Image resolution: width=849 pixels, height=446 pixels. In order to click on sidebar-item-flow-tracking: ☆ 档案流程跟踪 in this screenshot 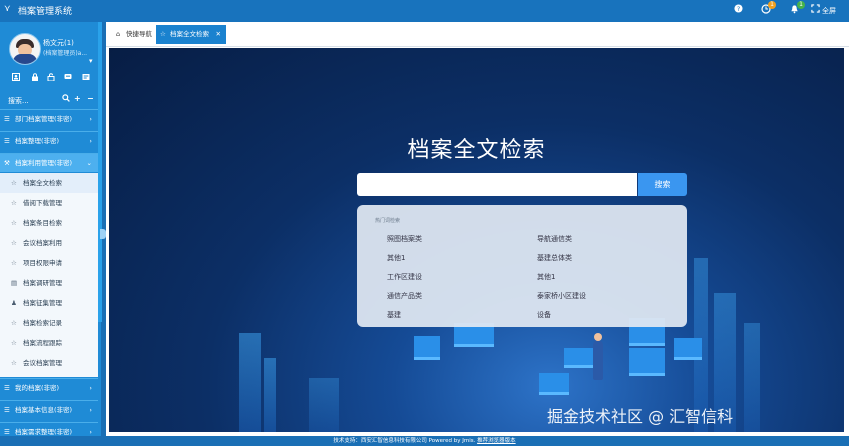, I will do `click(49, 343)`.